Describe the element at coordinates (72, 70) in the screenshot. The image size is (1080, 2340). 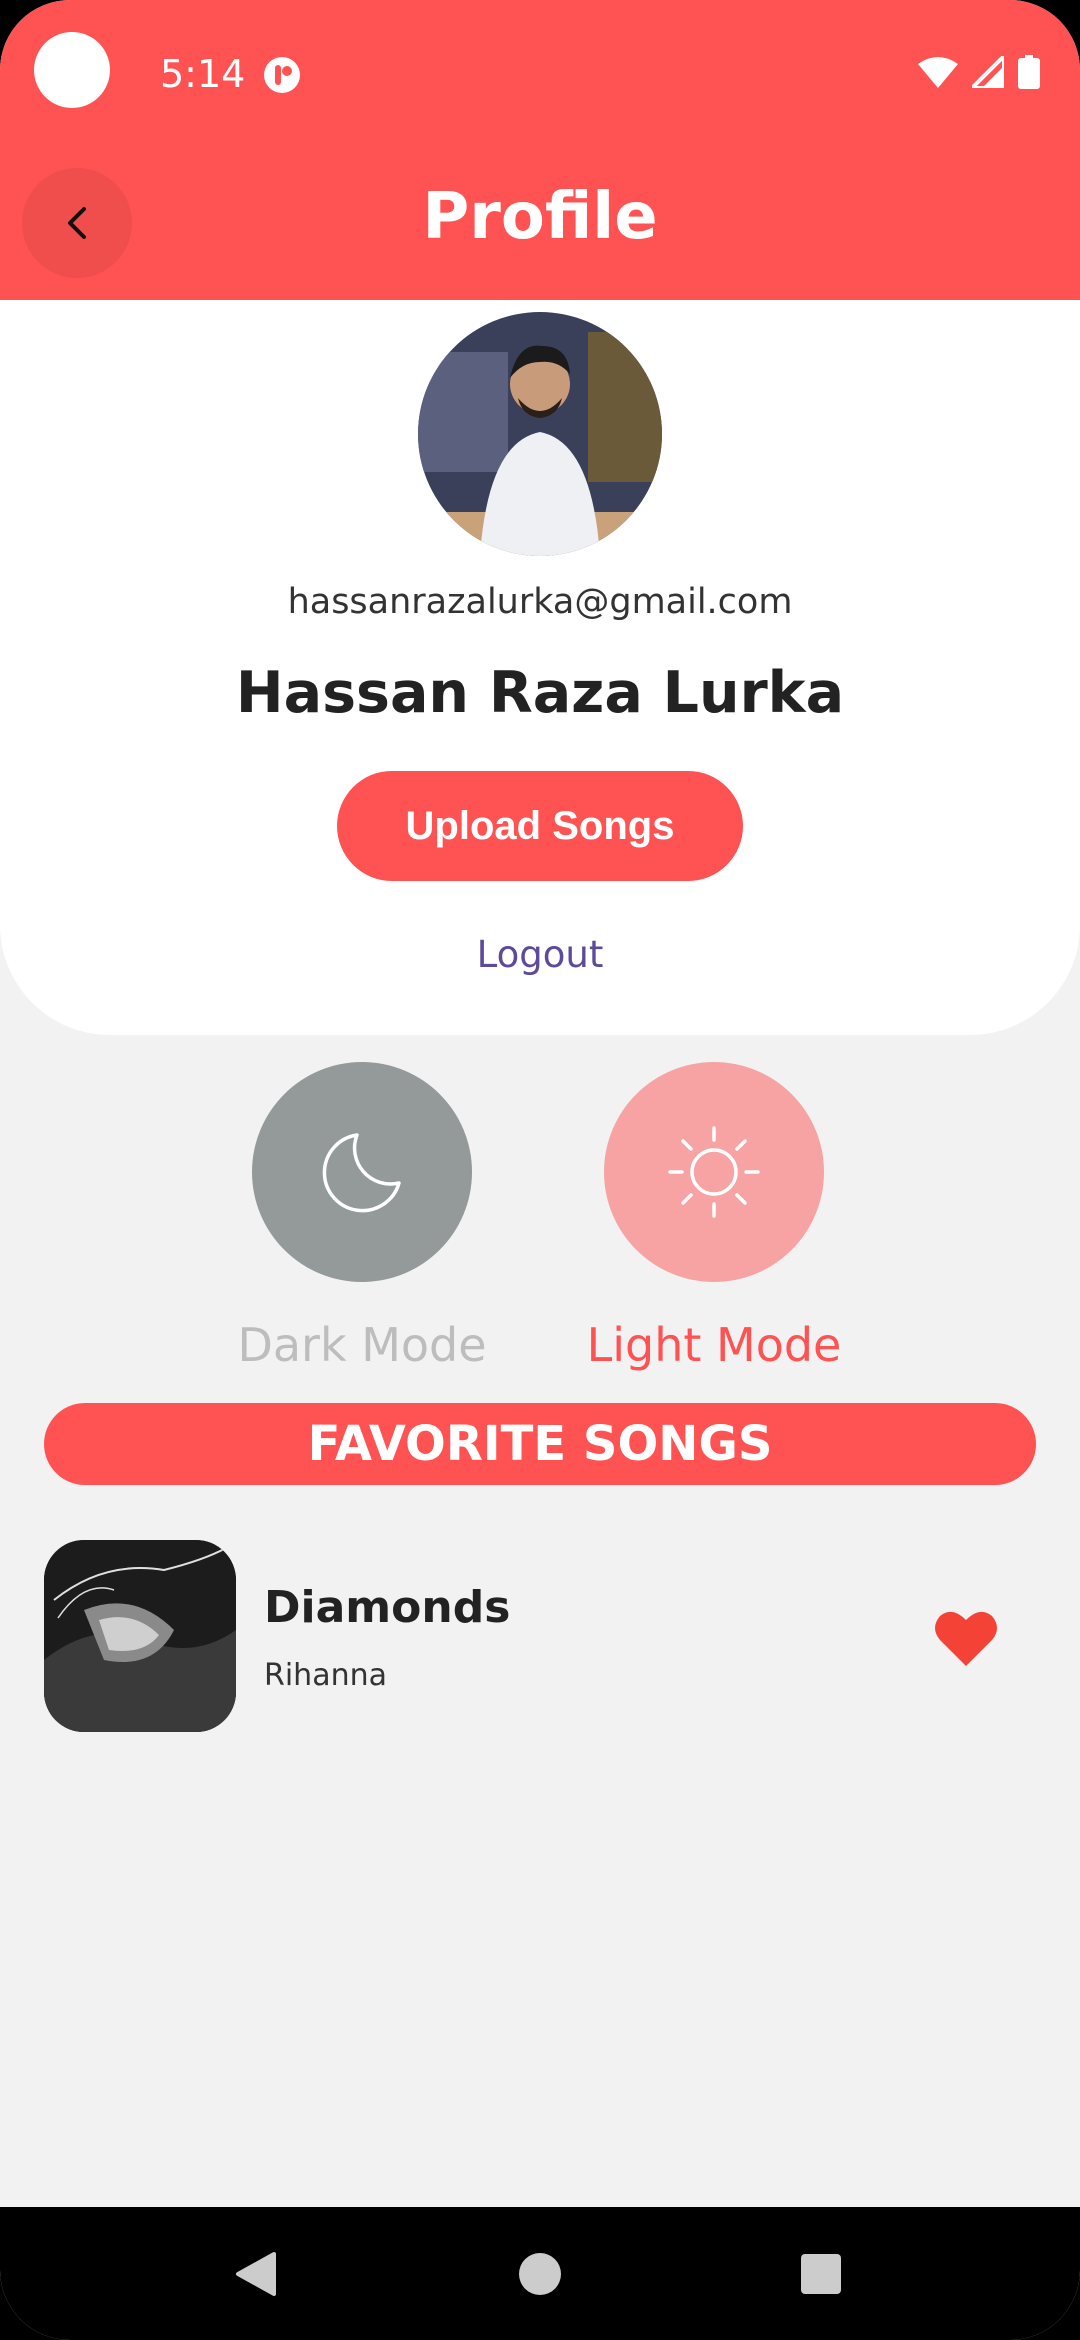
I see `camera-cutout` at that location.